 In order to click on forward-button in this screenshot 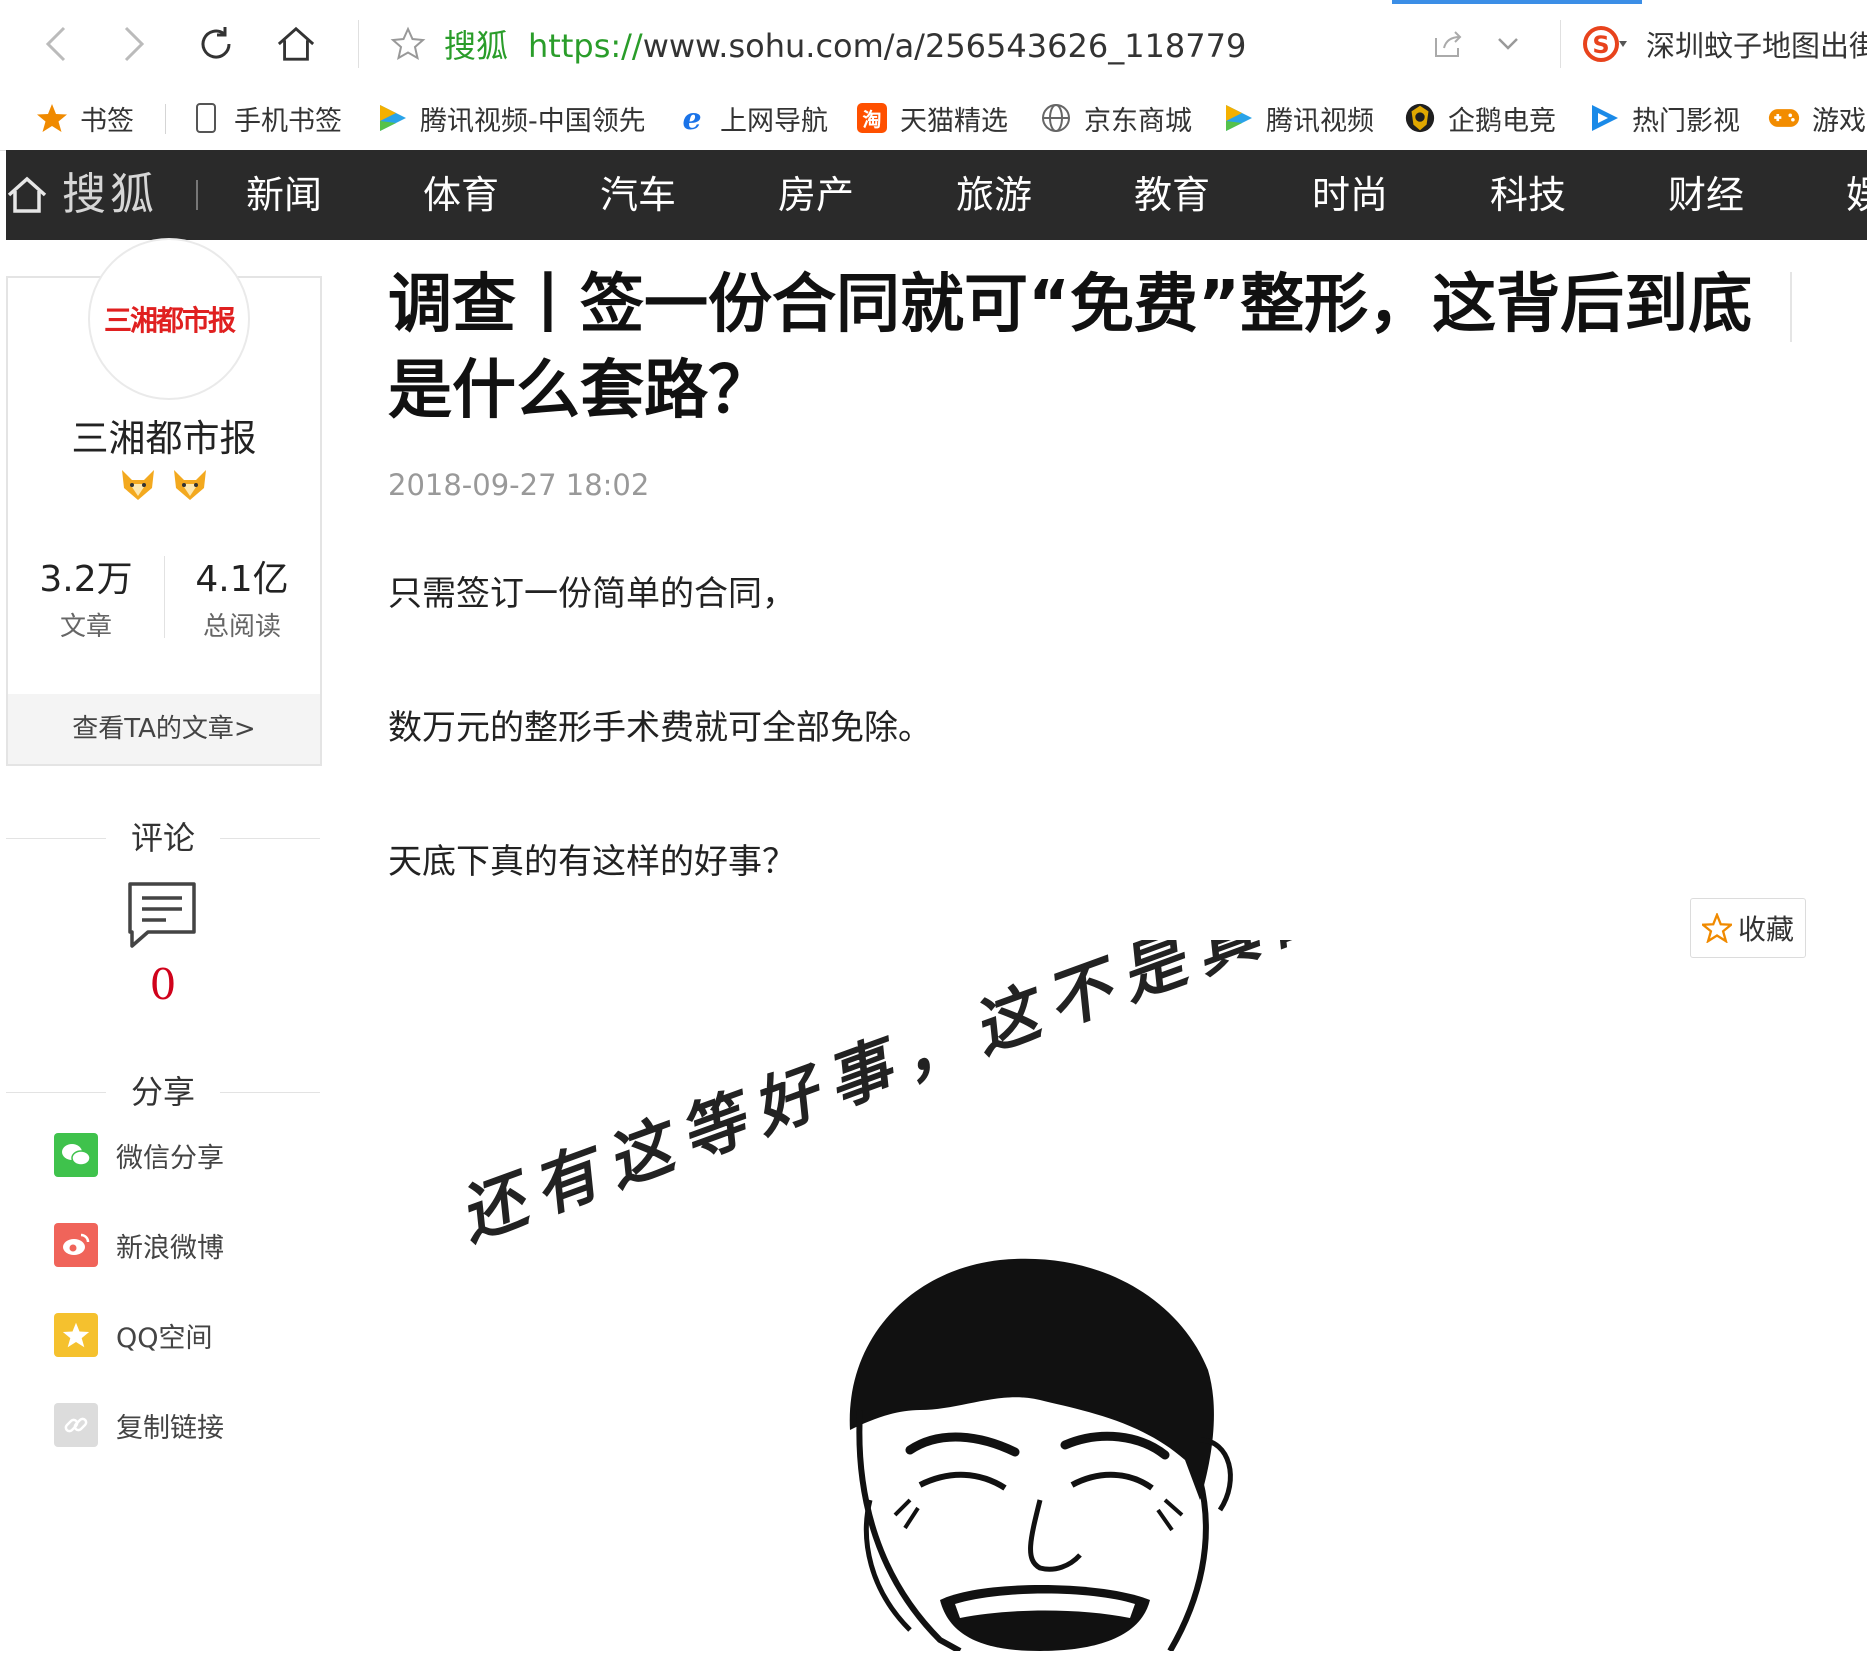, I will do `click(134, 44)`.